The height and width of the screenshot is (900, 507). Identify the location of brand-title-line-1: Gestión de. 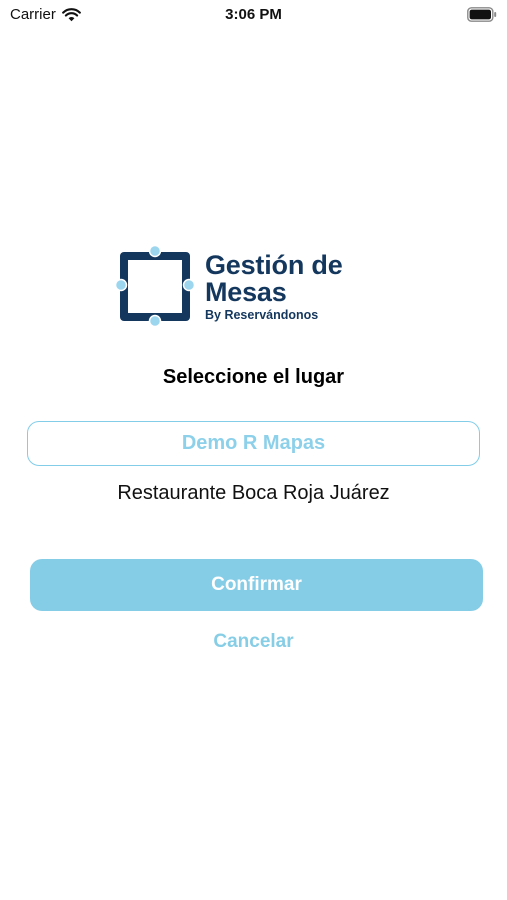
(274, 265).